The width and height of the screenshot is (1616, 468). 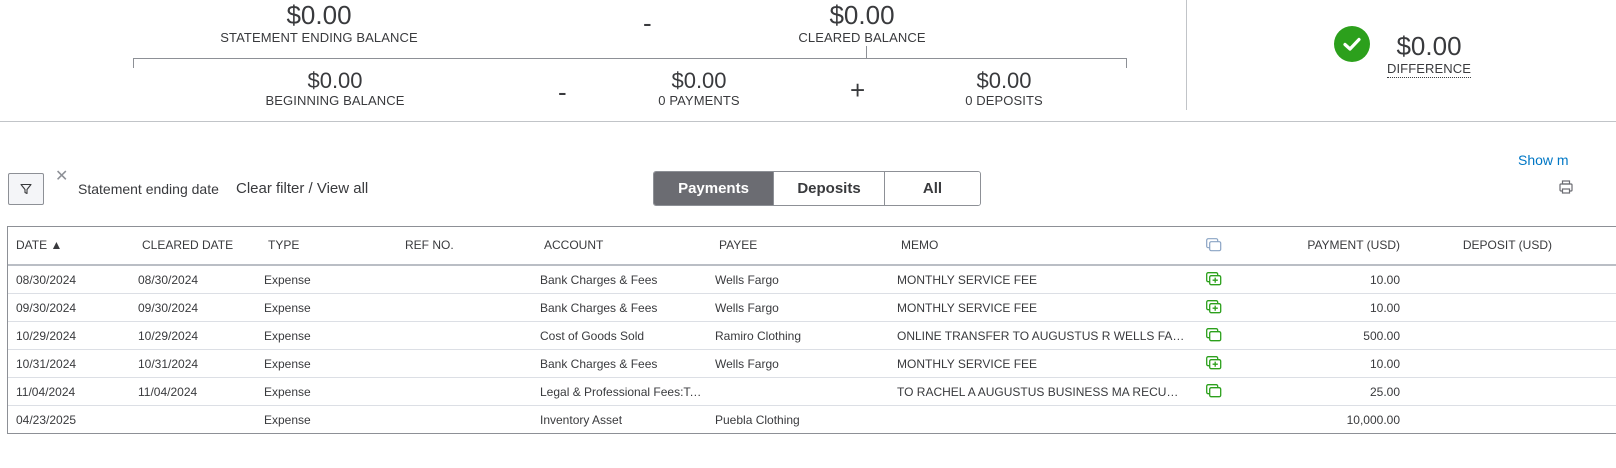 What do you see at coordinates (302, 188) in the screenshot?
I see `clear-filter-link: Clear filter / View all` at bounding box center [302, 188].